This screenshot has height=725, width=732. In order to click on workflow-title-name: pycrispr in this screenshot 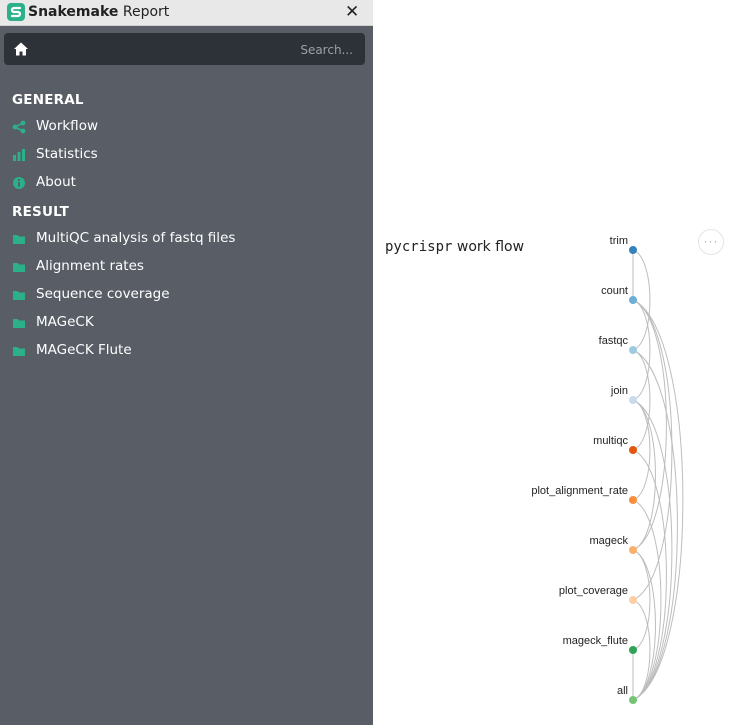, I will do `click(419, 247)`.